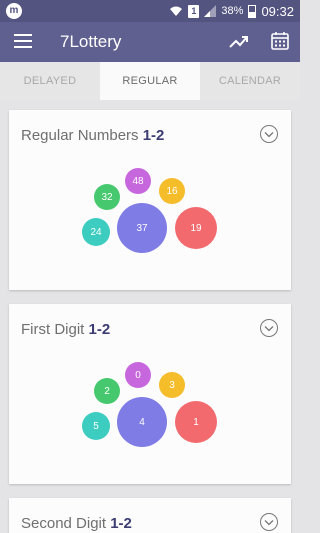 This screenshot has height=533, width=320. What do you see at coordinates (196, 228) in the screenshot?
I see `number-ball: 19` at bounding box center [196, 228].